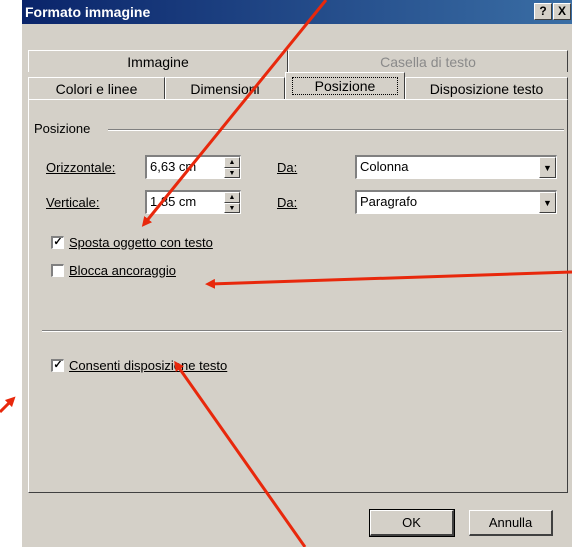 The height and width of the screenshot is (547, 572). I want to click on arrow-to-move-with-text, so click(234, 113).